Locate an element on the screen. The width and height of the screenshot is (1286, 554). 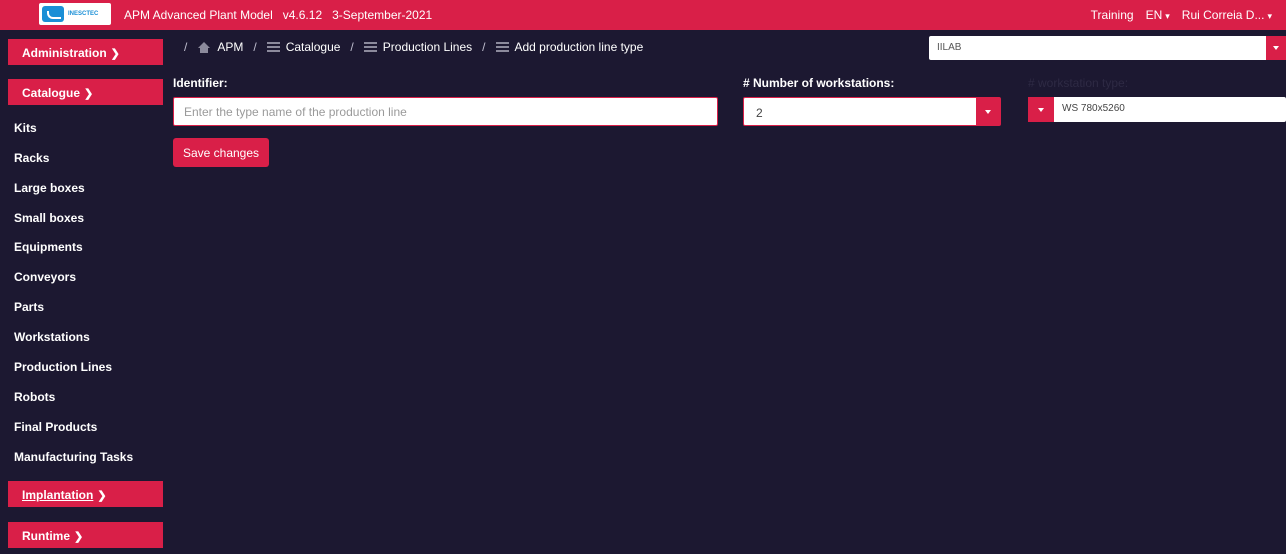
sidebar-item-production-lines: Production Lines is located at coordinates (63, 367).